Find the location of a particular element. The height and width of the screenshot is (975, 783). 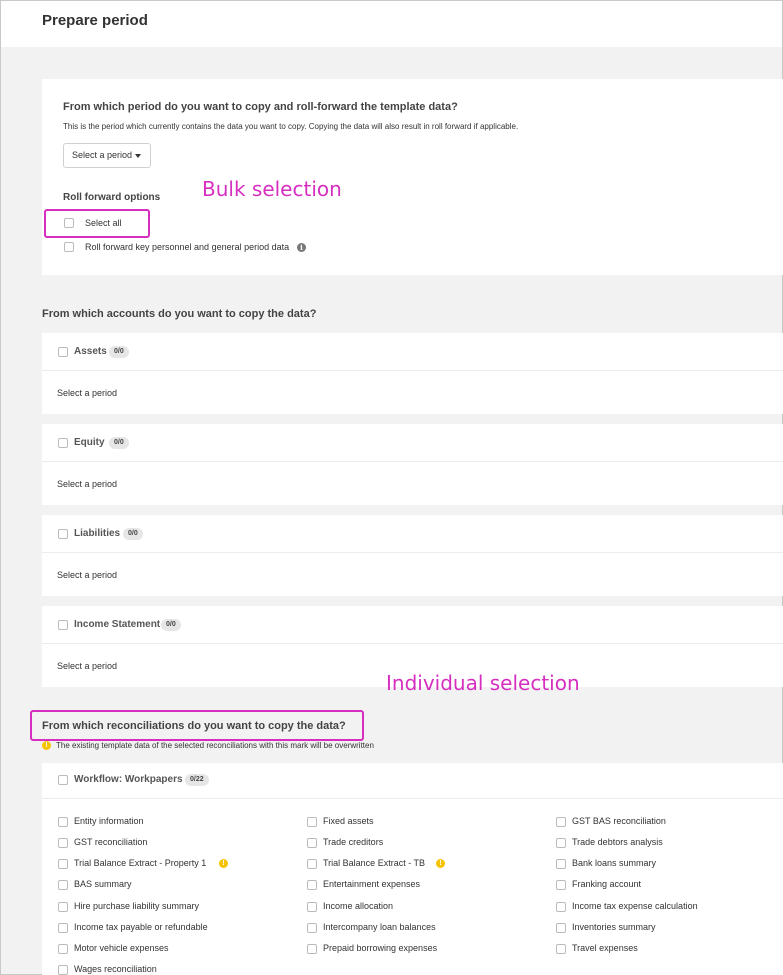

page-header: Prepare period is located at coordinates (391, 24).